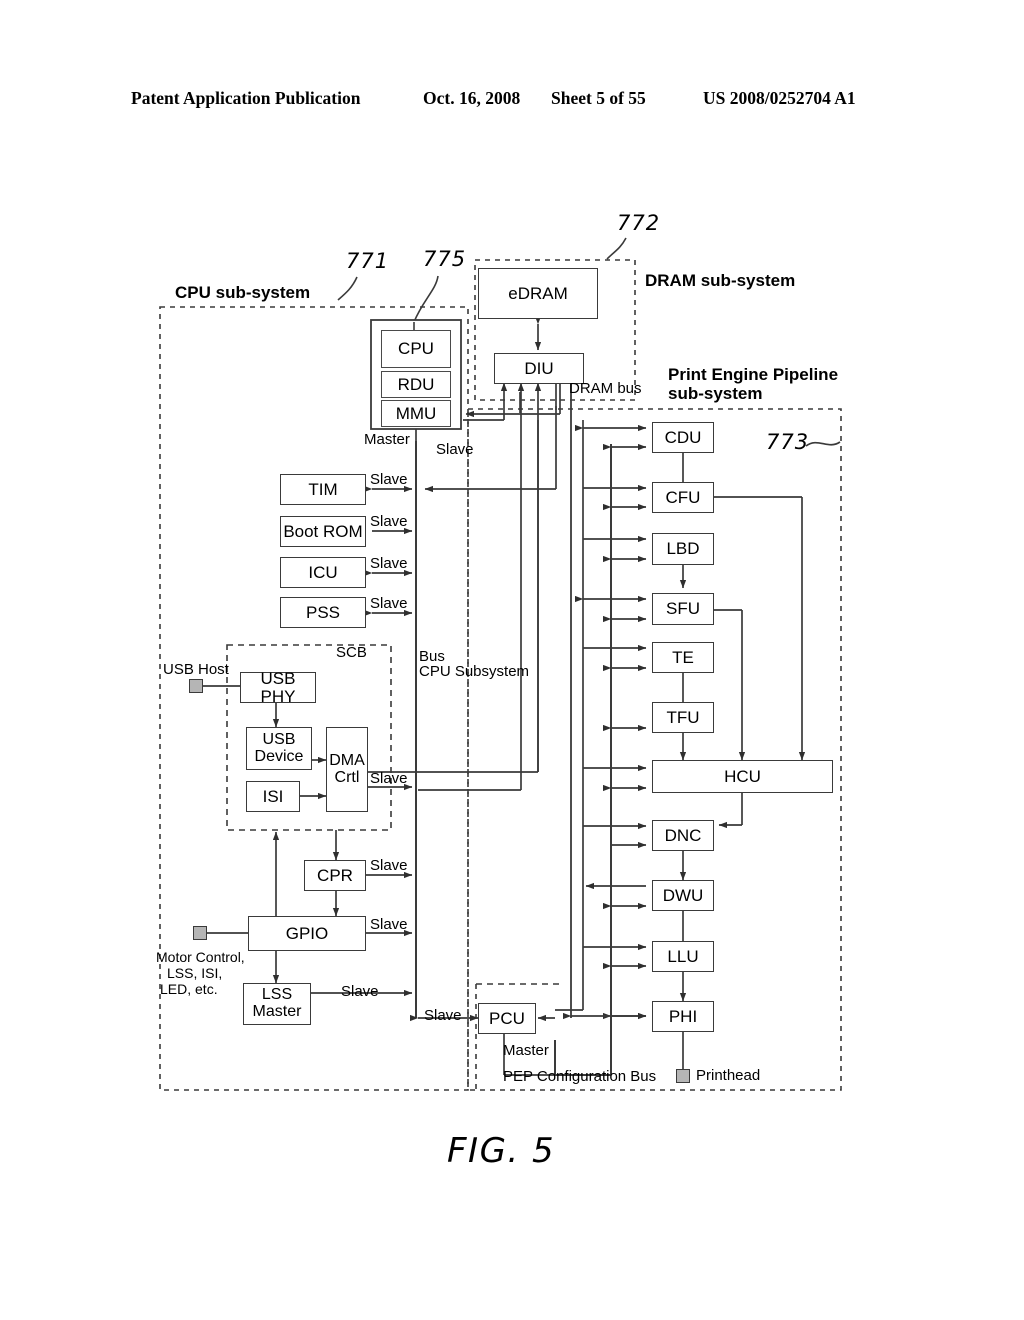 The height and width of the screenshot is (1320, 1024). Describe the element at coordinates (200, 933) in the screenshot. I see `motor-control-connector` at that location.